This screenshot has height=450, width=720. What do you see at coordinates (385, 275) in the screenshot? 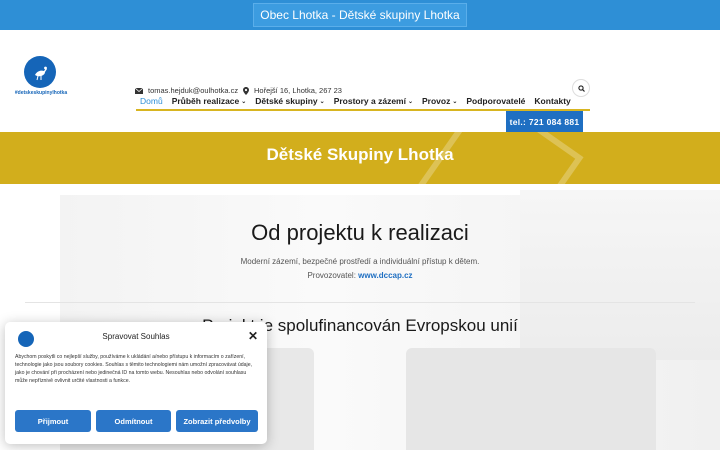
I see `operator-link: www.dccap.cz` at bounding box center [385, 275].